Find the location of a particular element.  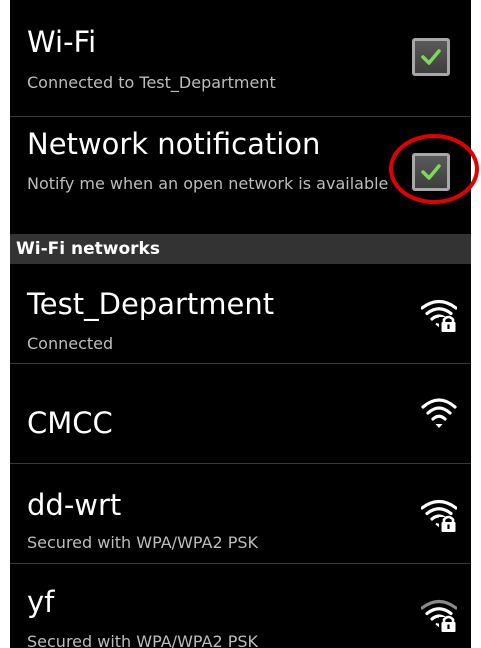

network-name: yf is located at coordinates (41, 602).